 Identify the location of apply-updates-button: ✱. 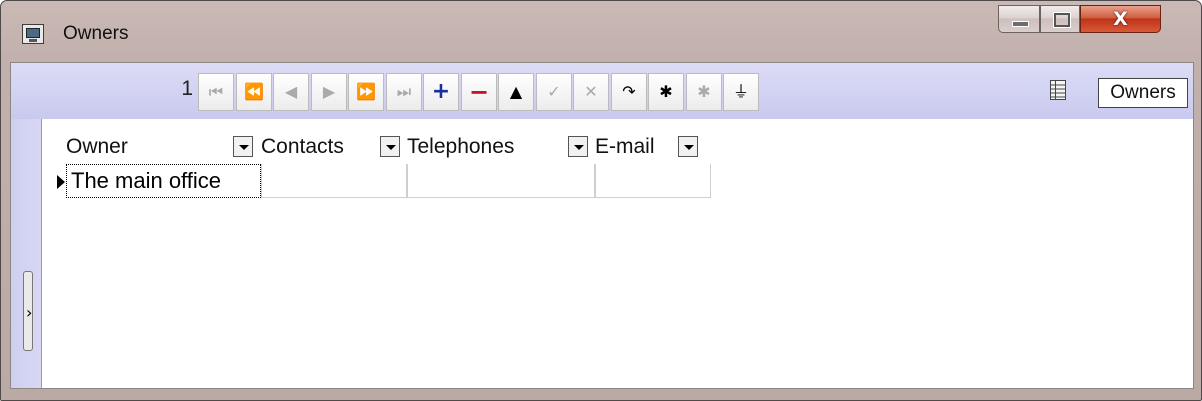
(666, 92).